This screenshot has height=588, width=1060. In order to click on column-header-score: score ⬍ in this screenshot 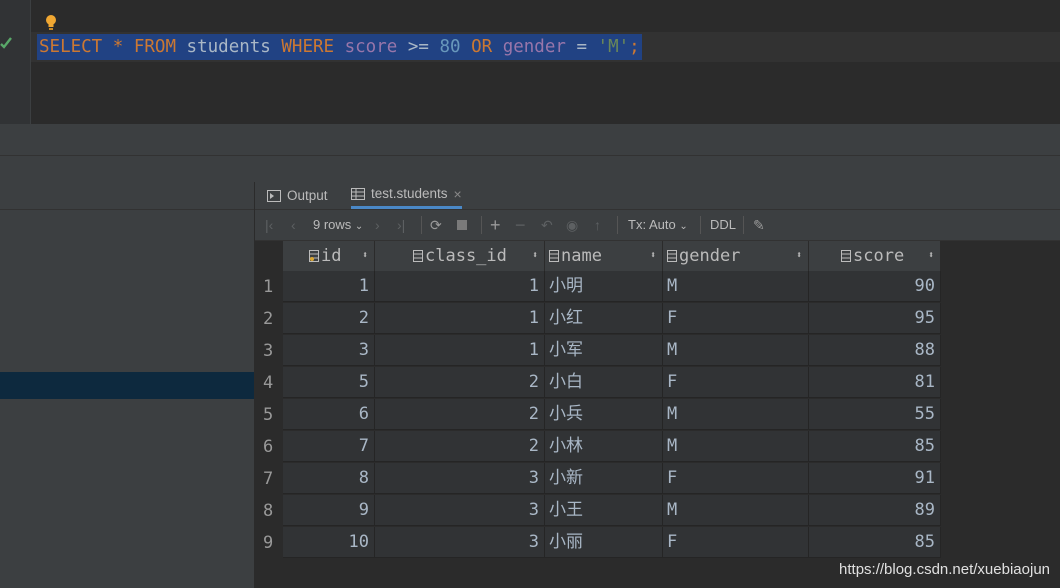, I will do `click(875, 256)`.